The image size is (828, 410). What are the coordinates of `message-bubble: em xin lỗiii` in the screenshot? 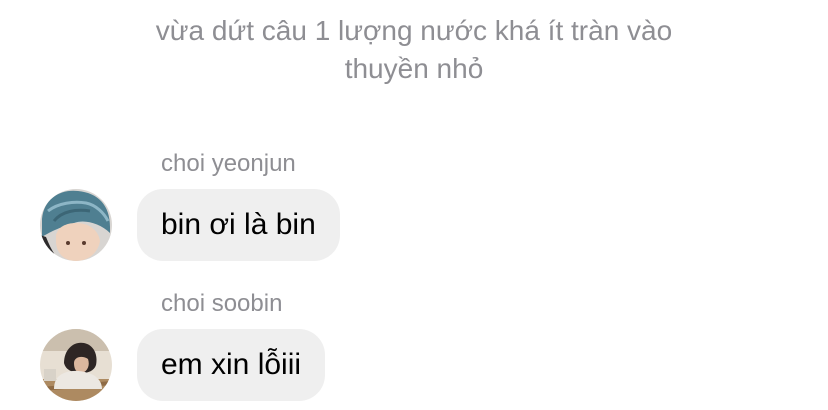 It's located at (231, 365).